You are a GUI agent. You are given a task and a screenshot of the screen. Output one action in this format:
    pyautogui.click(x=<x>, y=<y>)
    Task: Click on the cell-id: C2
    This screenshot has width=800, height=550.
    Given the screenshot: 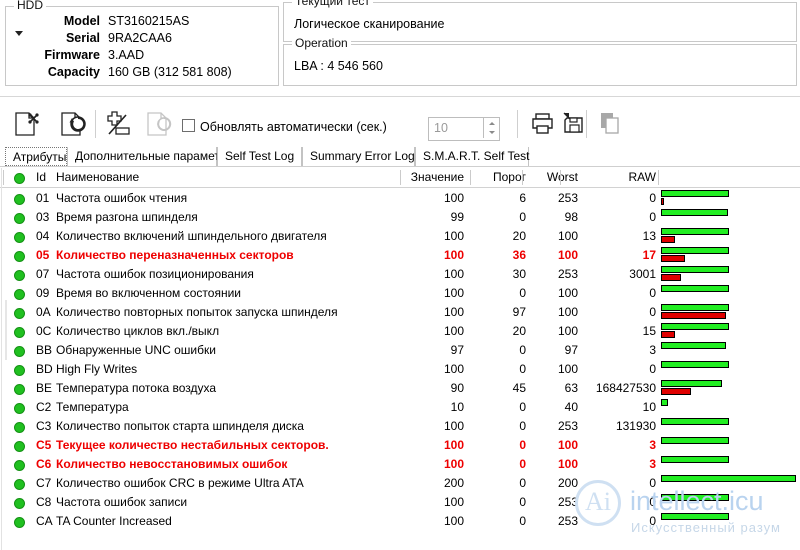 What is the action you would take?
    pyautogui.click(x=44, y=407)
    